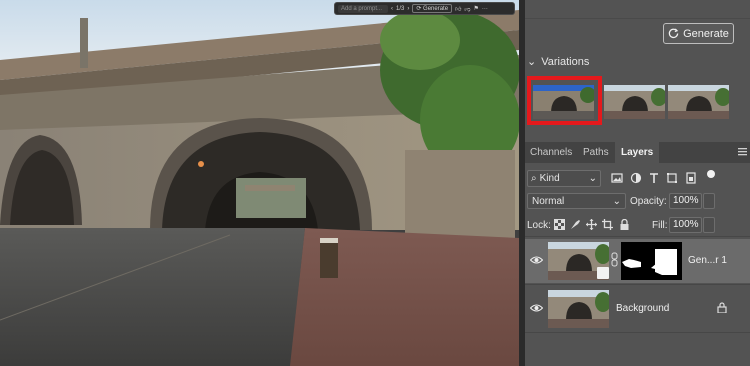 The image size is (750, 366). I want to click on panel-menu-icon, so click(742, 152).